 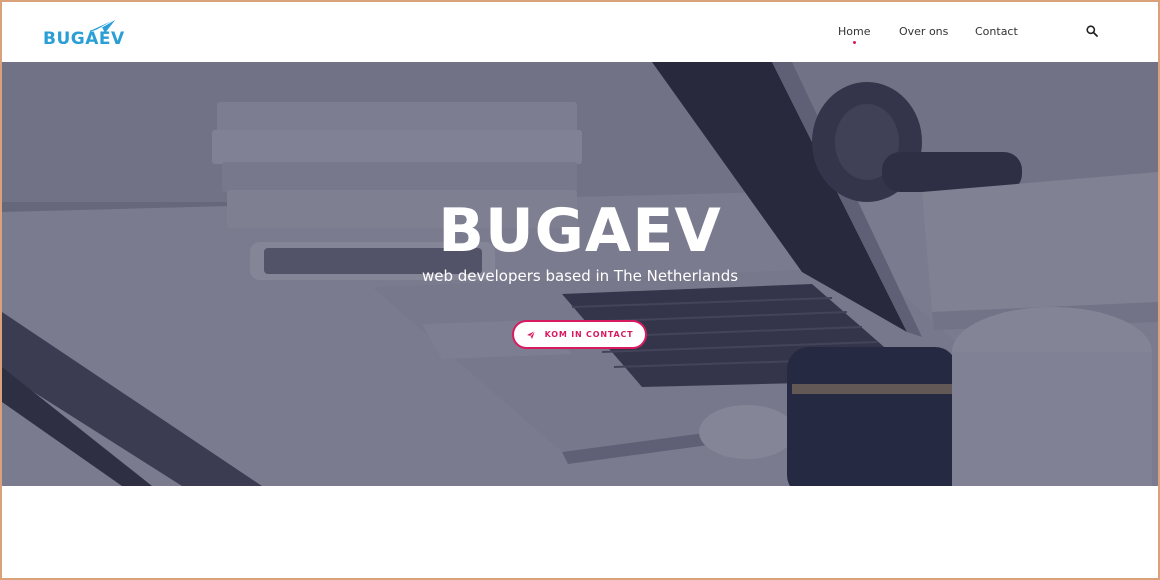 I want to click on hero-subtitle: web developers based in The Netherlands, so click(x=580, y=276).